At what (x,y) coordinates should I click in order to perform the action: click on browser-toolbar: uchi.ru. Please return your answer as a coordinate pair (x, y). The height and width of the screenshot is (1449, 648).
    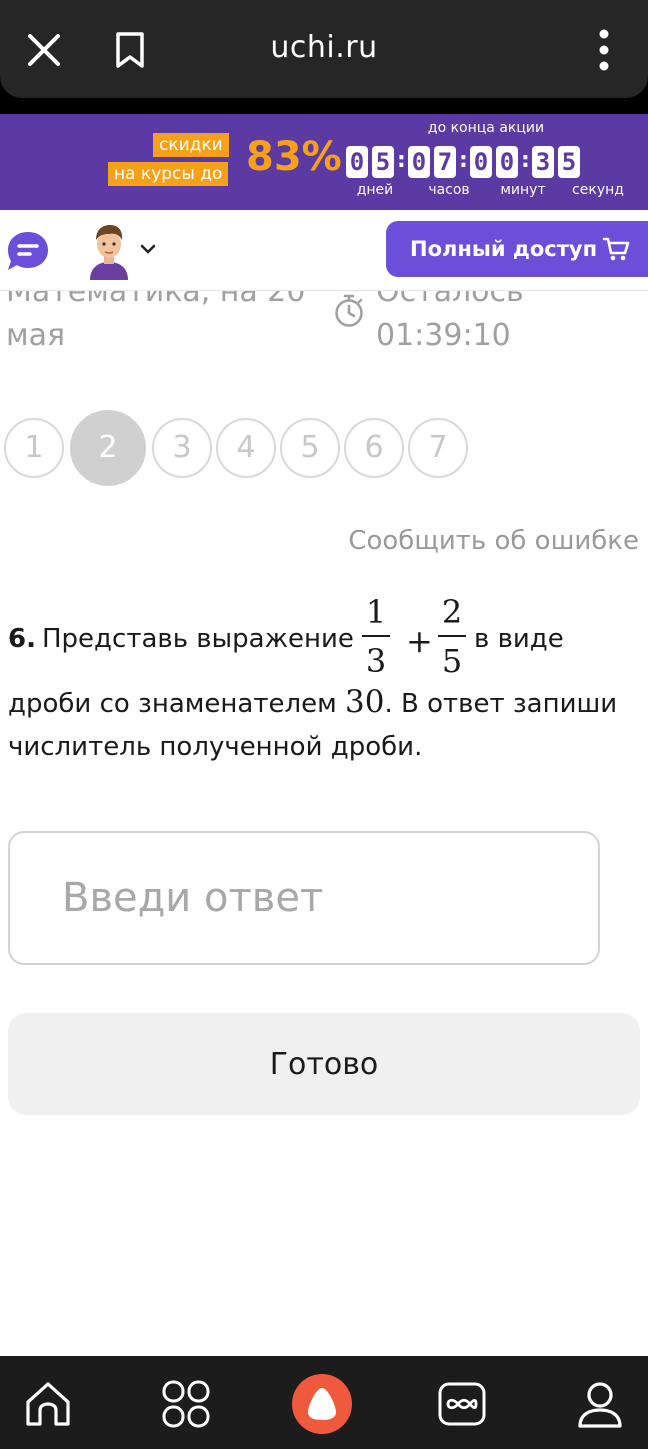
    Looking at the image, I should click on (324, 49).